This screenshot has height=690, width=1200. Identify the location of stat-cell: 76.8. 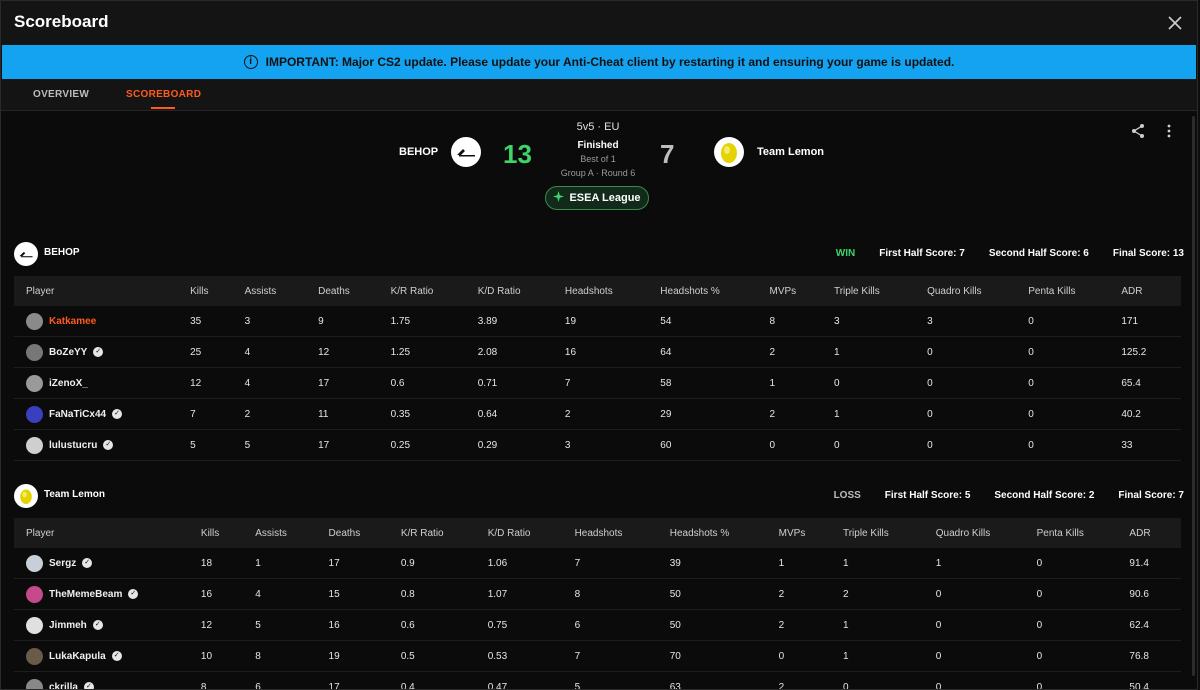
(1155, 656).